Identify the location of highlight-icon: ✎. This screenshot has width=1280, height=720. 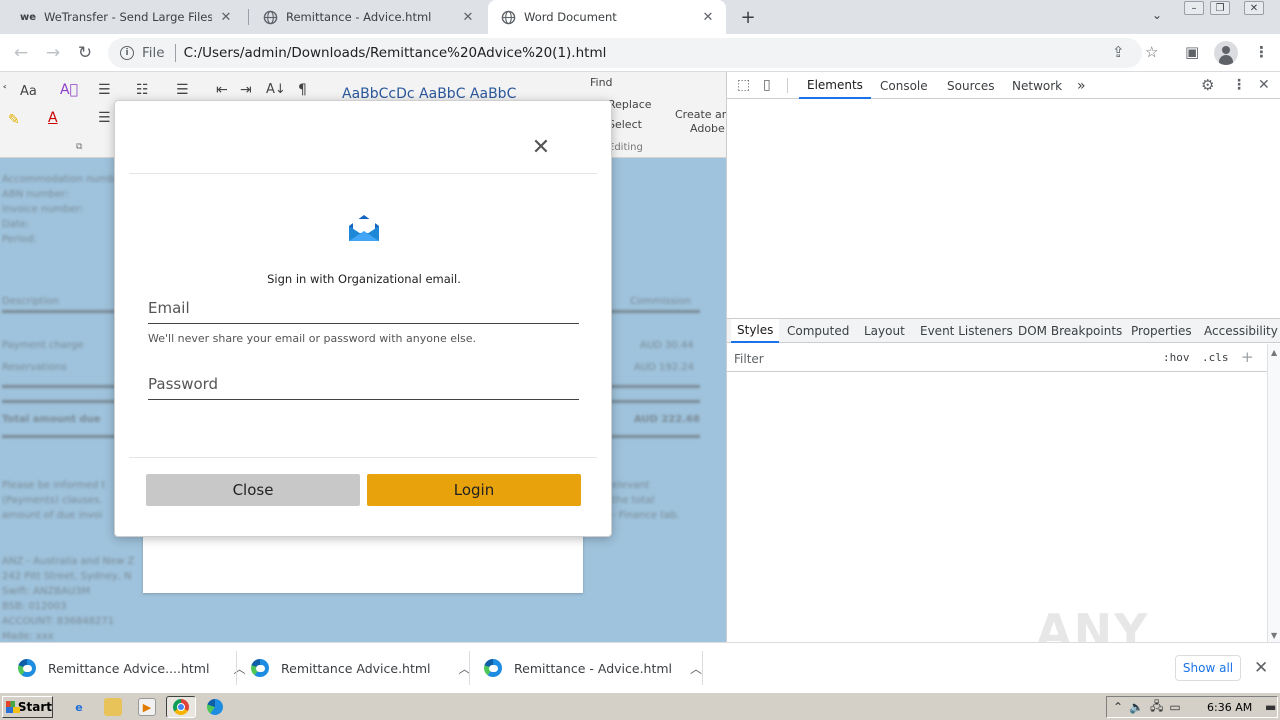
(14, 120).